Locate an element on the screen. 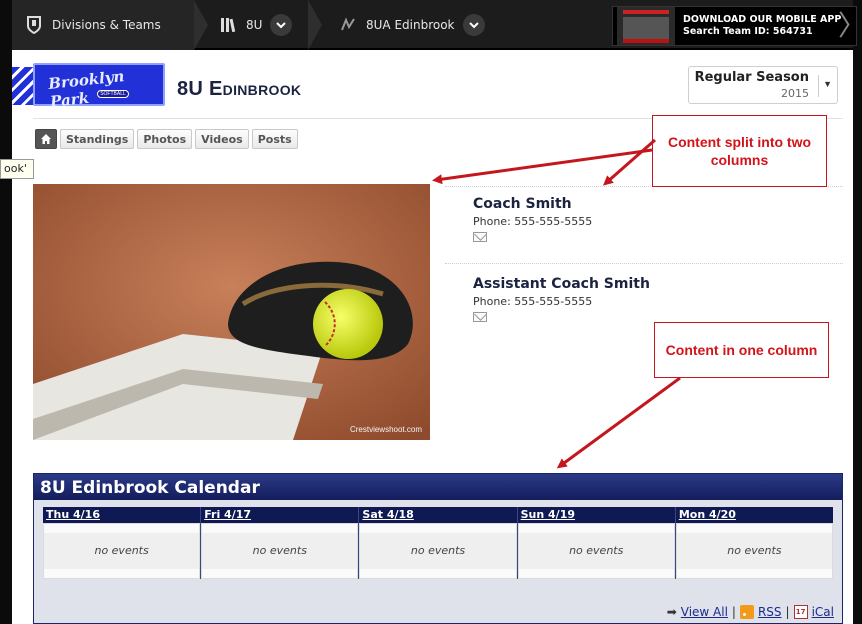 The width and height of the screenshot is (862, 624). rss-link: RSS is located at coordinates (770, 612).